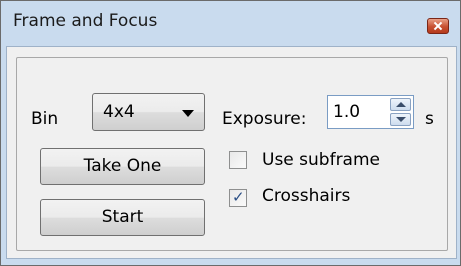 The image size is (461, 266). Describe the element at coordinates (119, 112) in the screenshot. I see `bin-selected-value: 4x4` at that location.